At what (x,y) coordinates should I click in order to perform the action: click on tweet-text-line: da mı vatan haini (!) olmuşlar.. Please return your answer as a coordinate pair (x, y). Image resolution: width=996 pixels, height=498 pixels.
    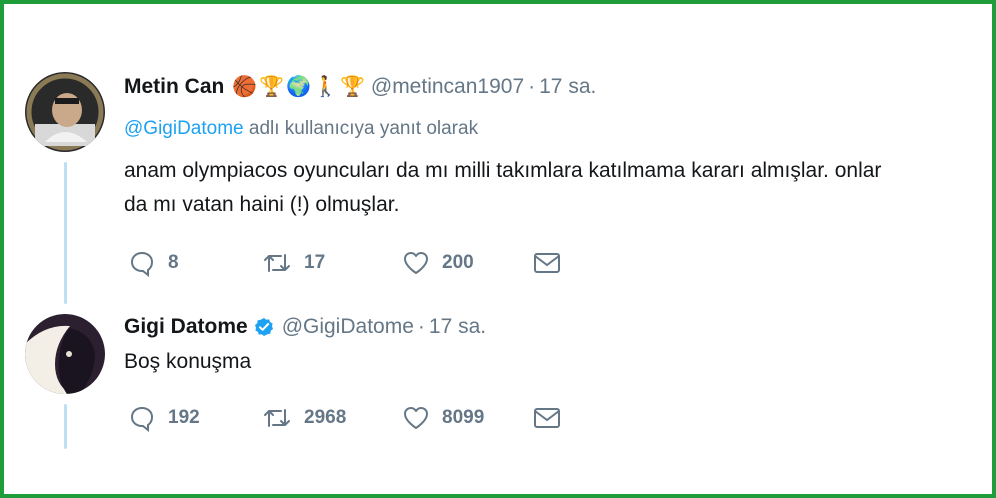
    Looking at the image, I should click on (262, 204).